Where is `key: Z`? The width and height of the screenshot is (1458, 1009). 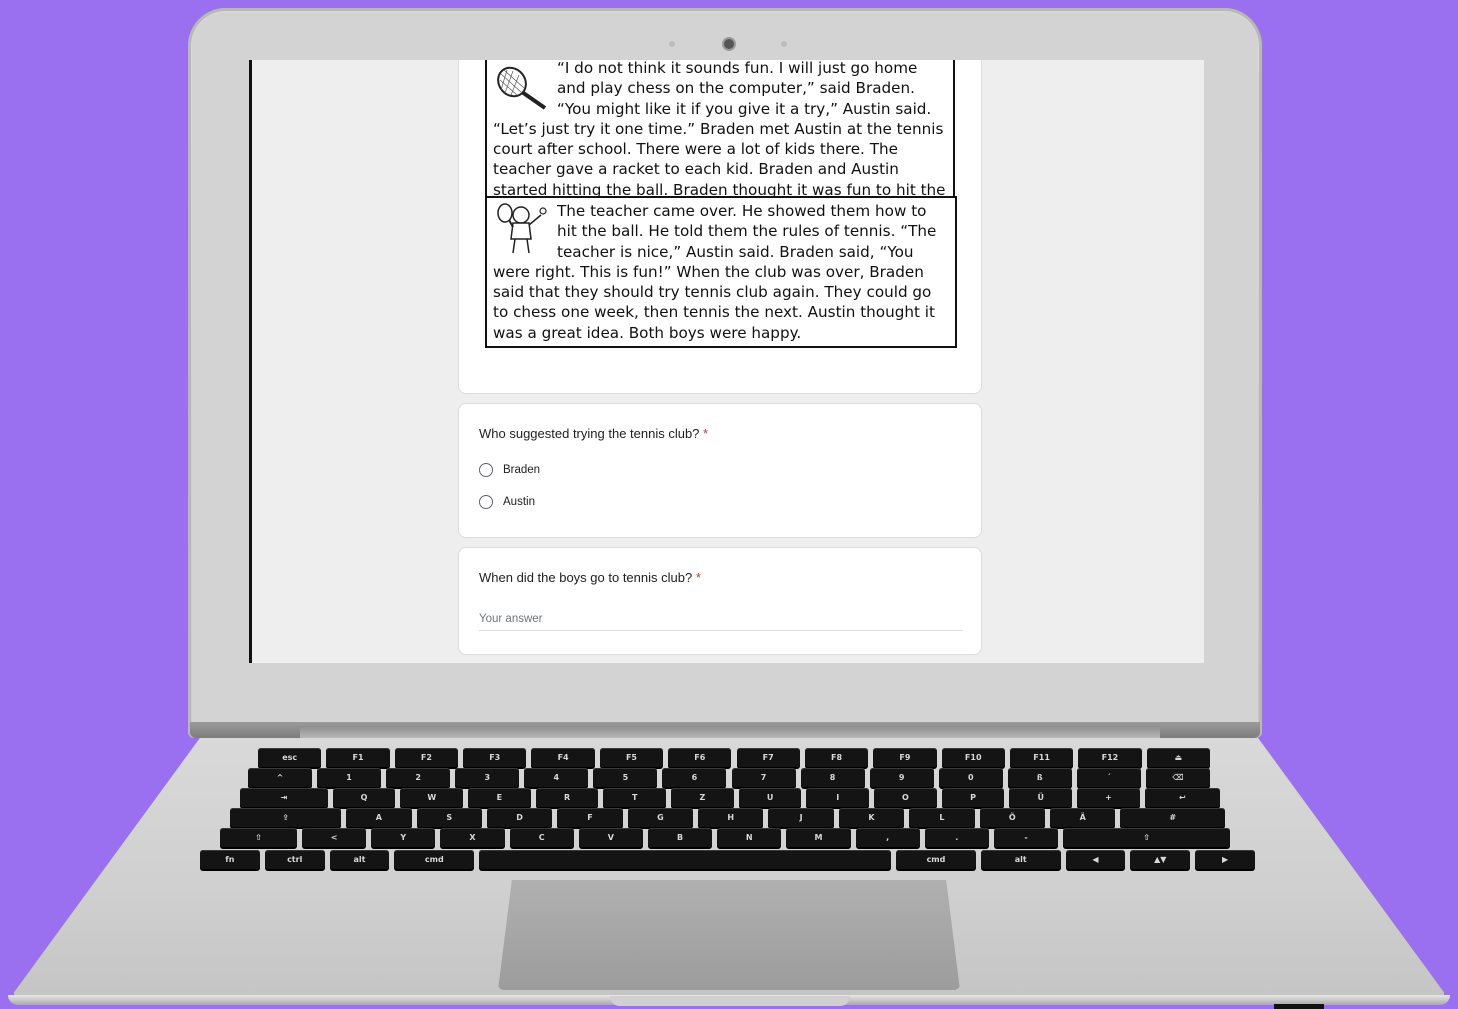 key: Z is located at coordinates (702, 797).